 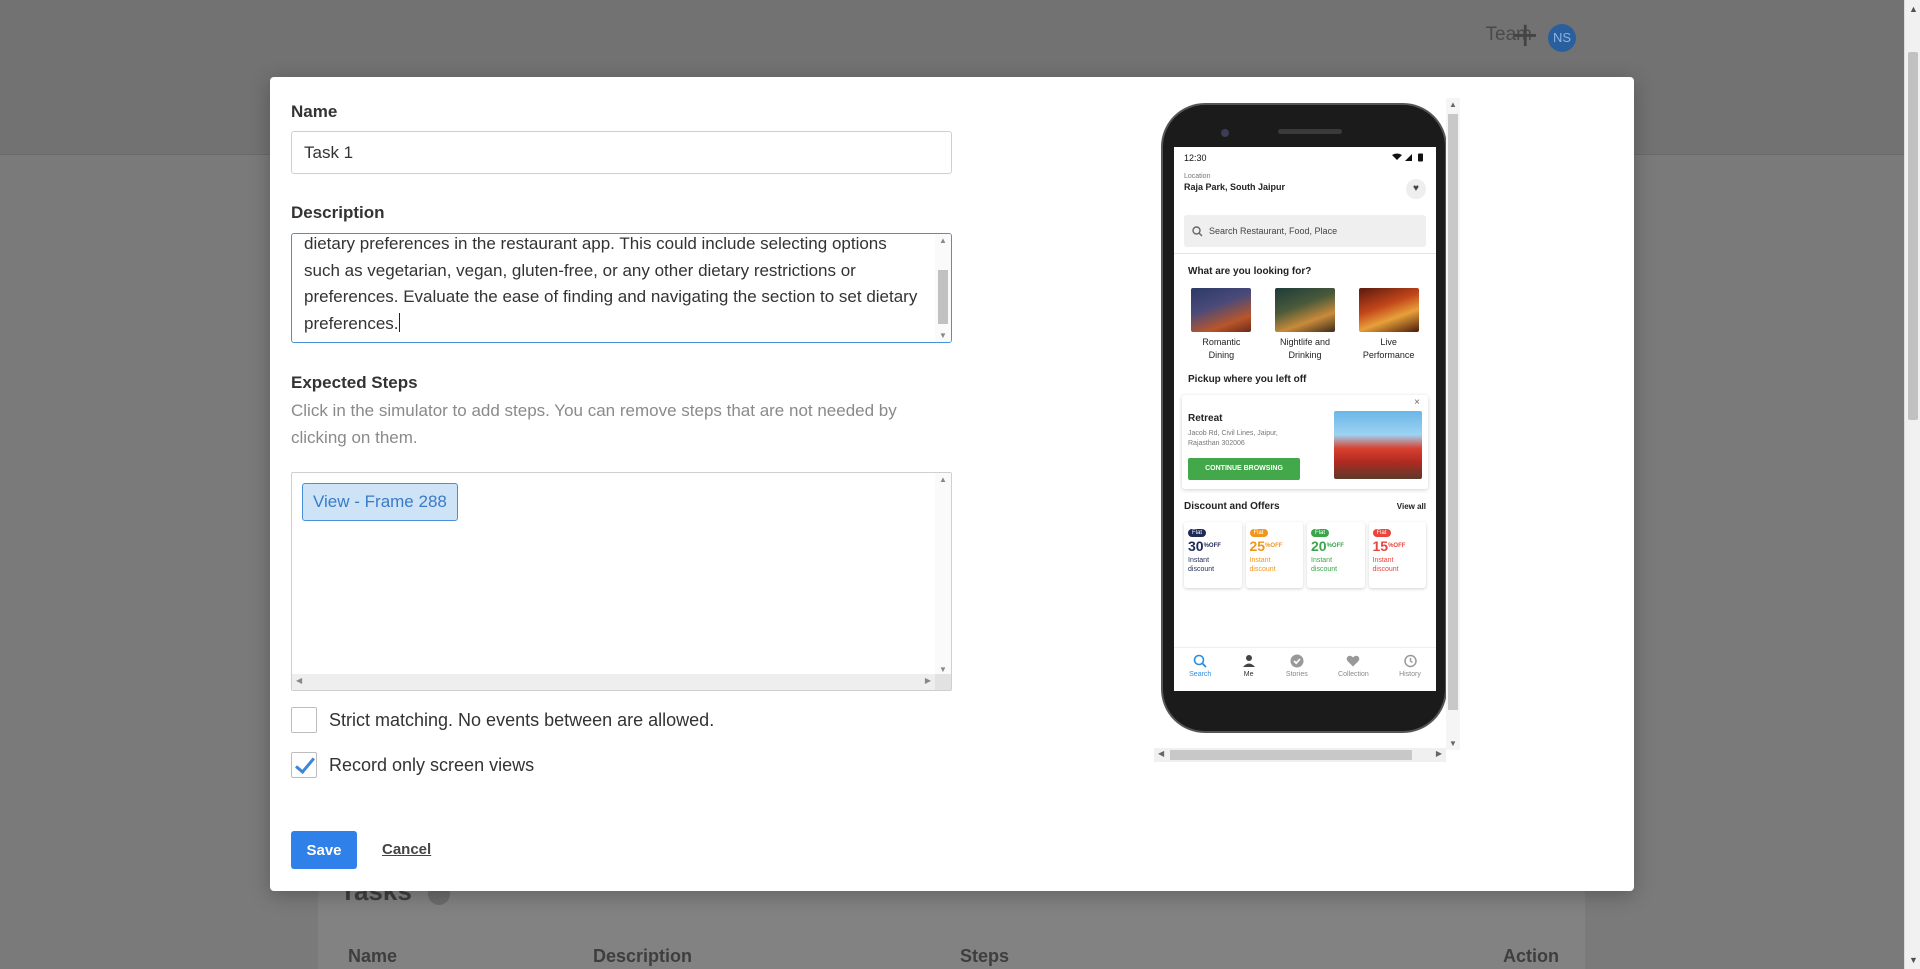 I want to click on looking-for-title: What are you looking for?, so click(x=1250, y=271).